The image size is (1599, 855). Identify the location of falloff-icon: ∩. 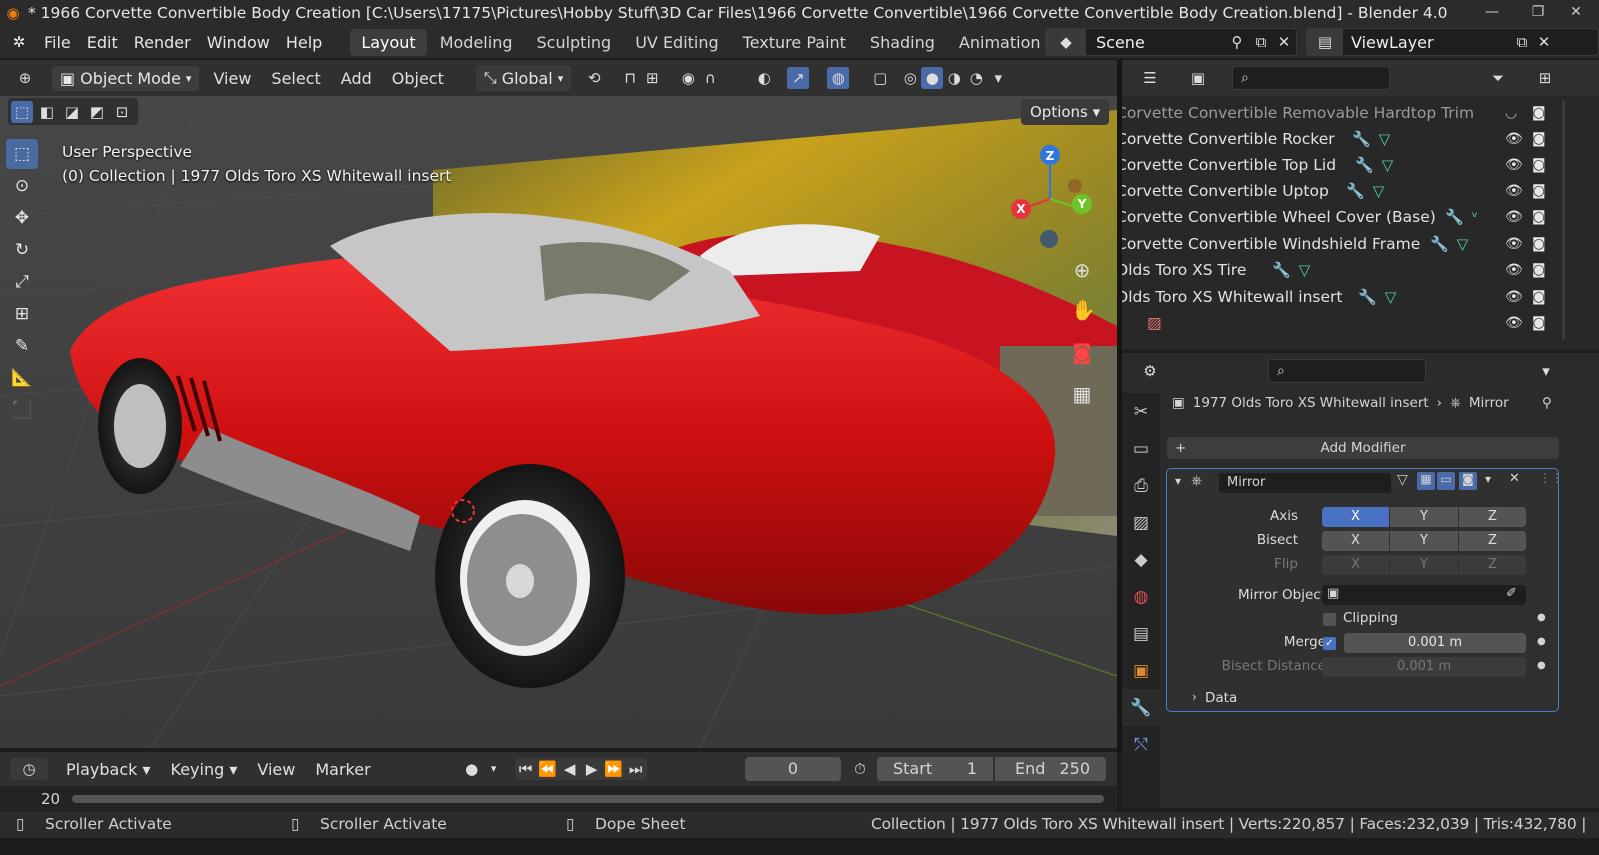
(710, 78).